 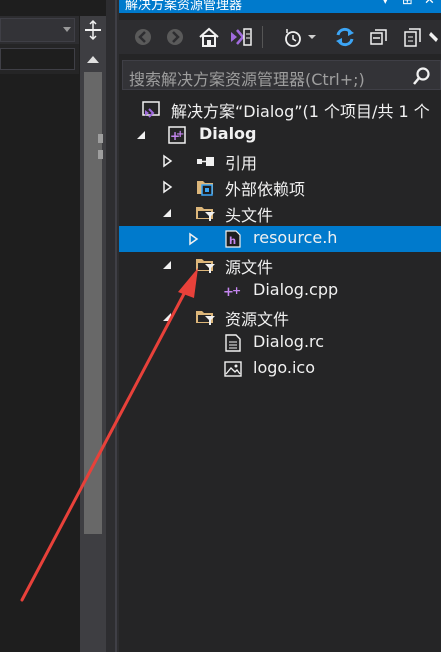 What do you see at coordinates (429, 4) in the screenshot?
I see `close-icon: ✕` at bounding box center [429, 4].